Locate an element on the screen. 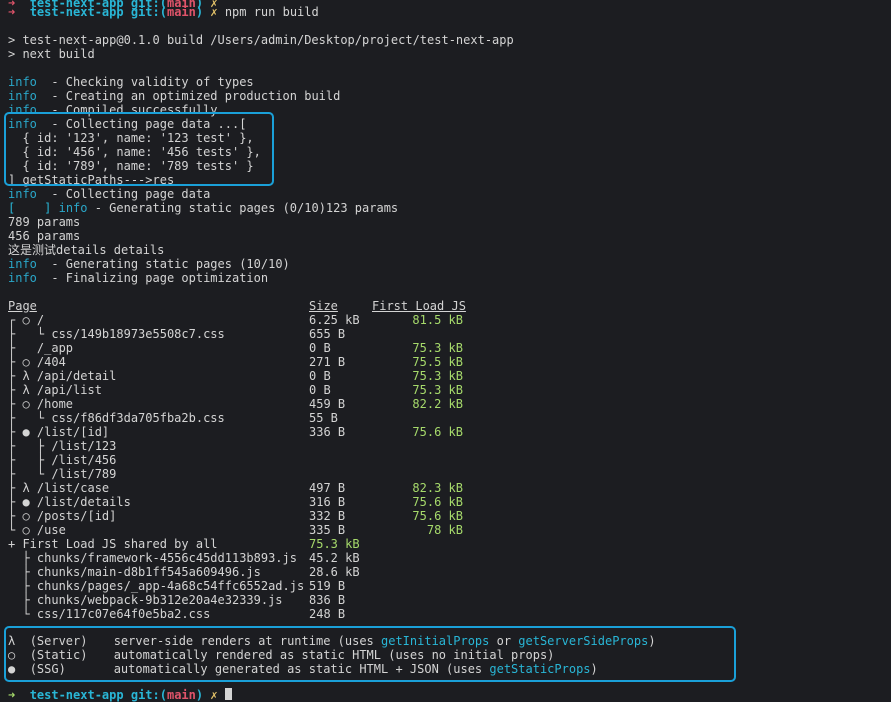 The image size is (891, 702). log-line: info - Finalizing page optimization is located at coordinates (138, 278).